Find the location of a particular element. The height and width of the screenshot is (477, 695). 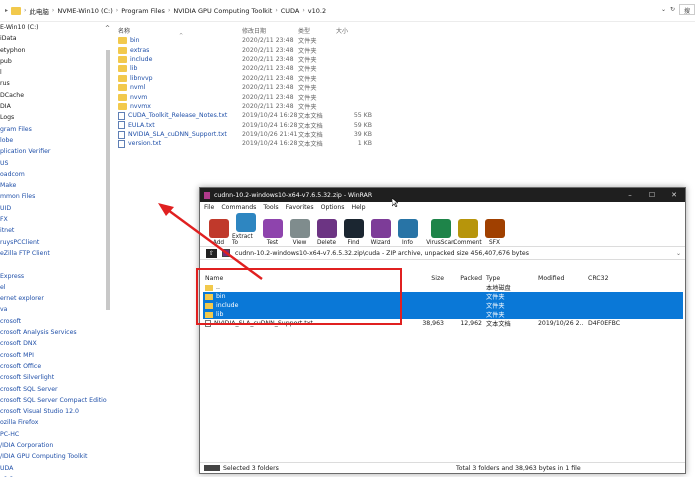

up-folder-icon: ⇧ is located at coordinates (211, 253).